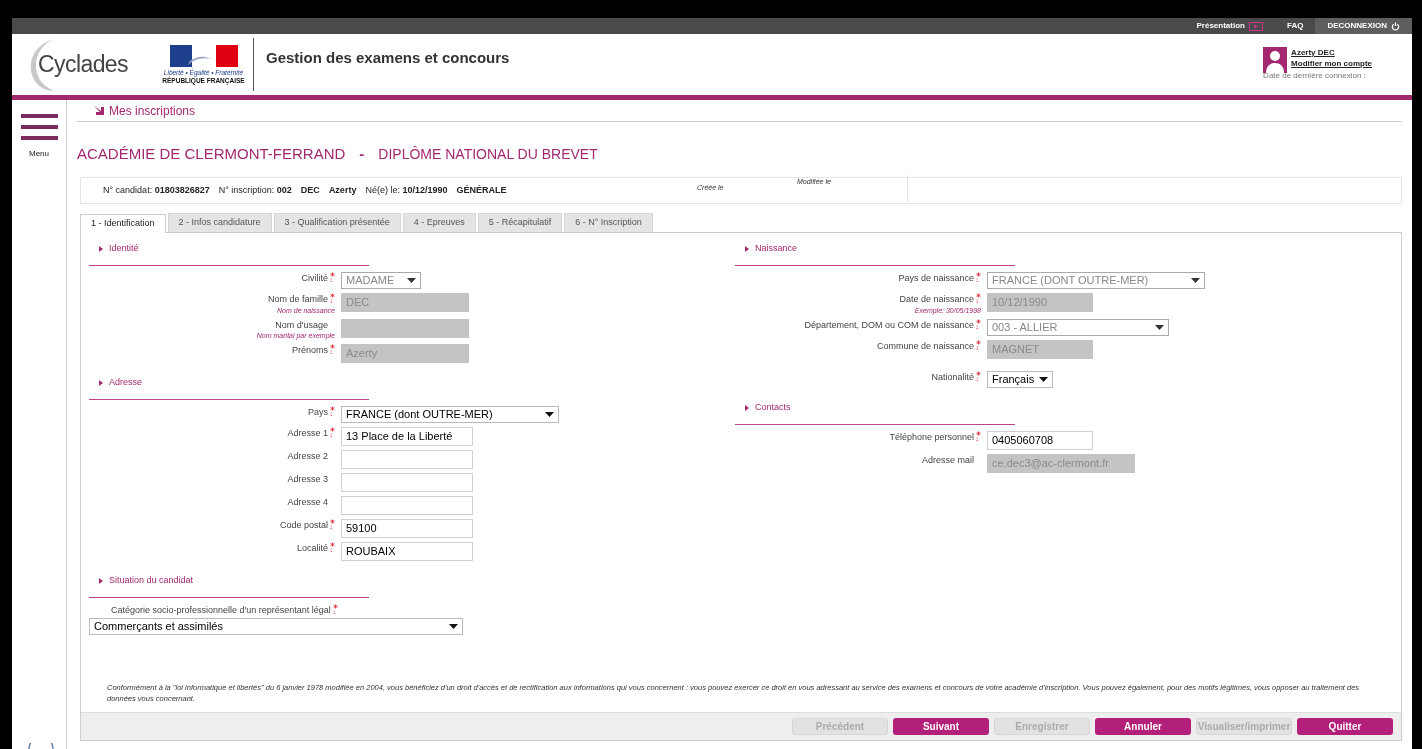 This screenshot has width=1422, height=749. What do you see at coordinates (947, 460) in the screenshot?
I see `field-label: Adresse mail` at bounding box center [947, 460].